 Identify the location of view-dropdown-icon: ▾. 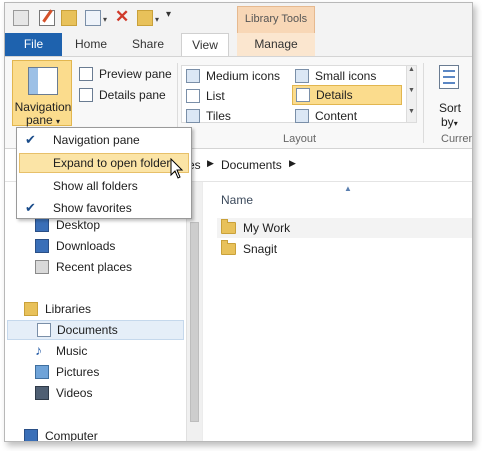
(105, 19).